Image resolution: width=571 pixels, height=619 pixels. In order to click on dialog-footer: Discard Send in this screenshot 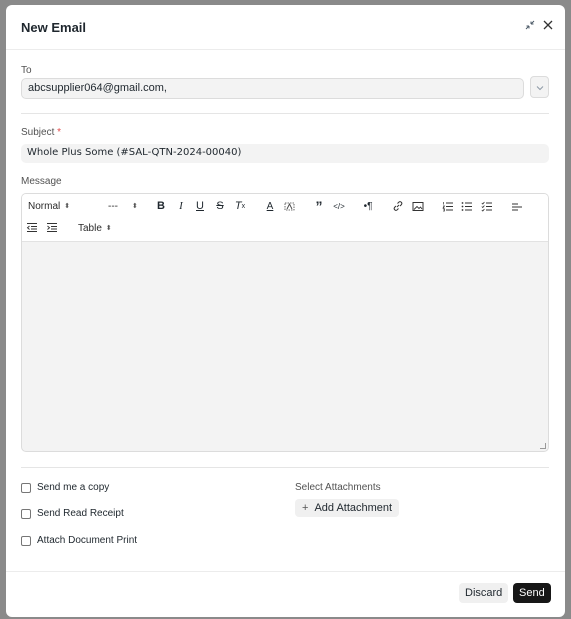, I will do `click(285, 594)`.